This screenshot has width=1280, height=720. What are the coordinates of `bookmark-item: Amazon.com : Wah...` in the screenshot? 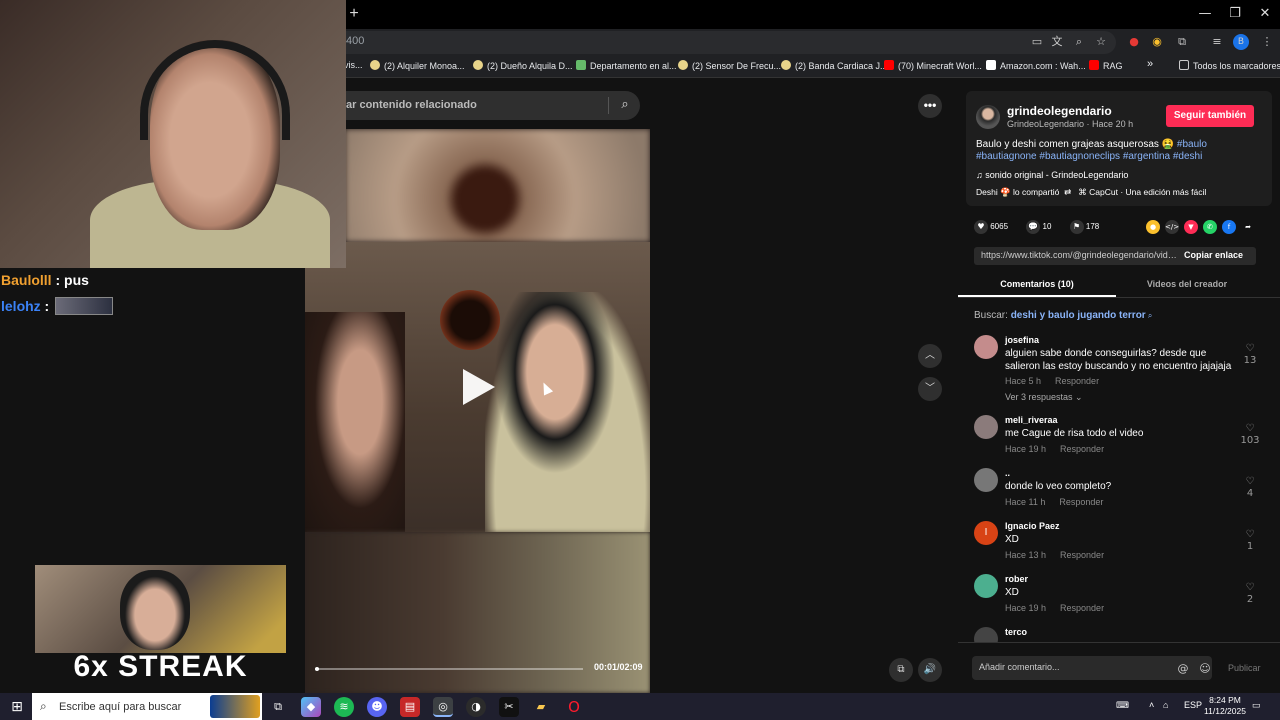 It's located at (1036, 65).